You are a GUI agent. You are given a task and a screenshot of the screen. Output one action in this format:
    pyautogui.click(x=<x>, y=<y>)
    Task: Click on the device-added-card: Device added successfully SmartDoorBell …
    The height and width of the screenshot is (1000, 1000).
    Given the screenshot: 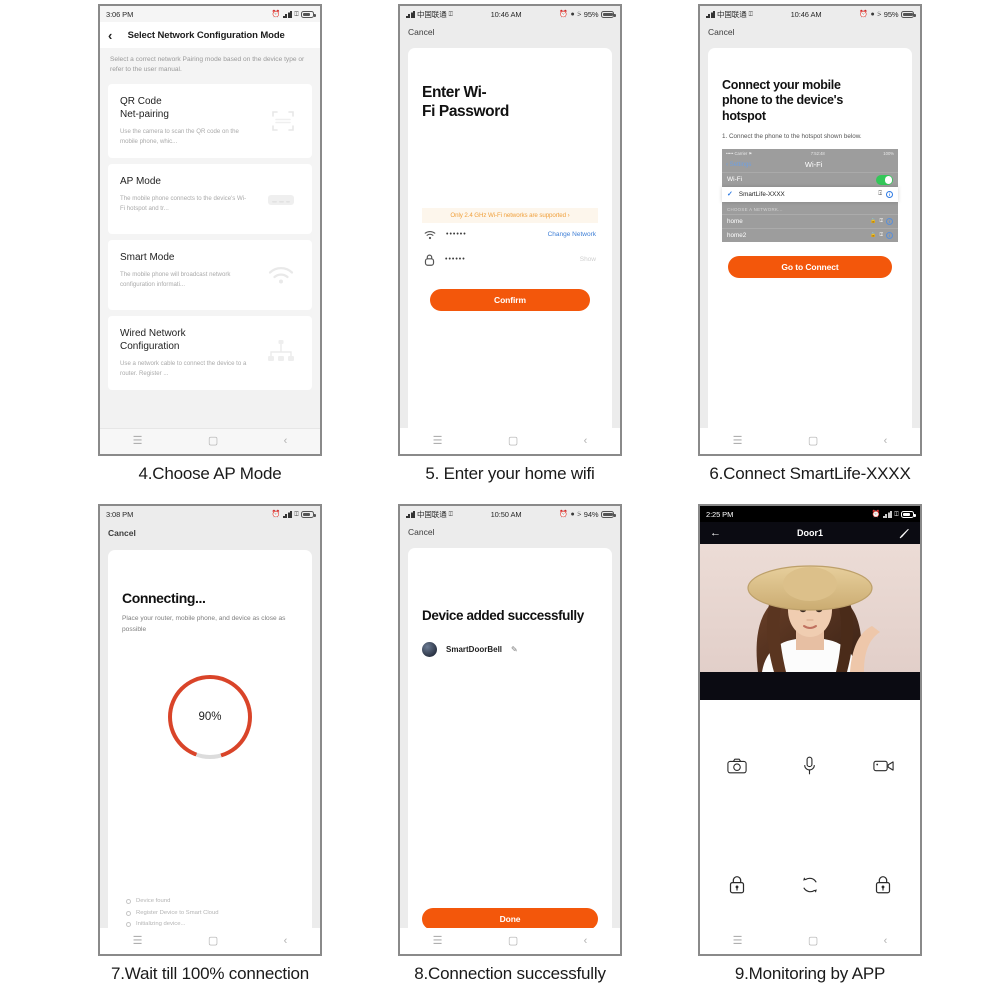 What is the action you would take?
    pyautogui.click(x=510, y=751)
    